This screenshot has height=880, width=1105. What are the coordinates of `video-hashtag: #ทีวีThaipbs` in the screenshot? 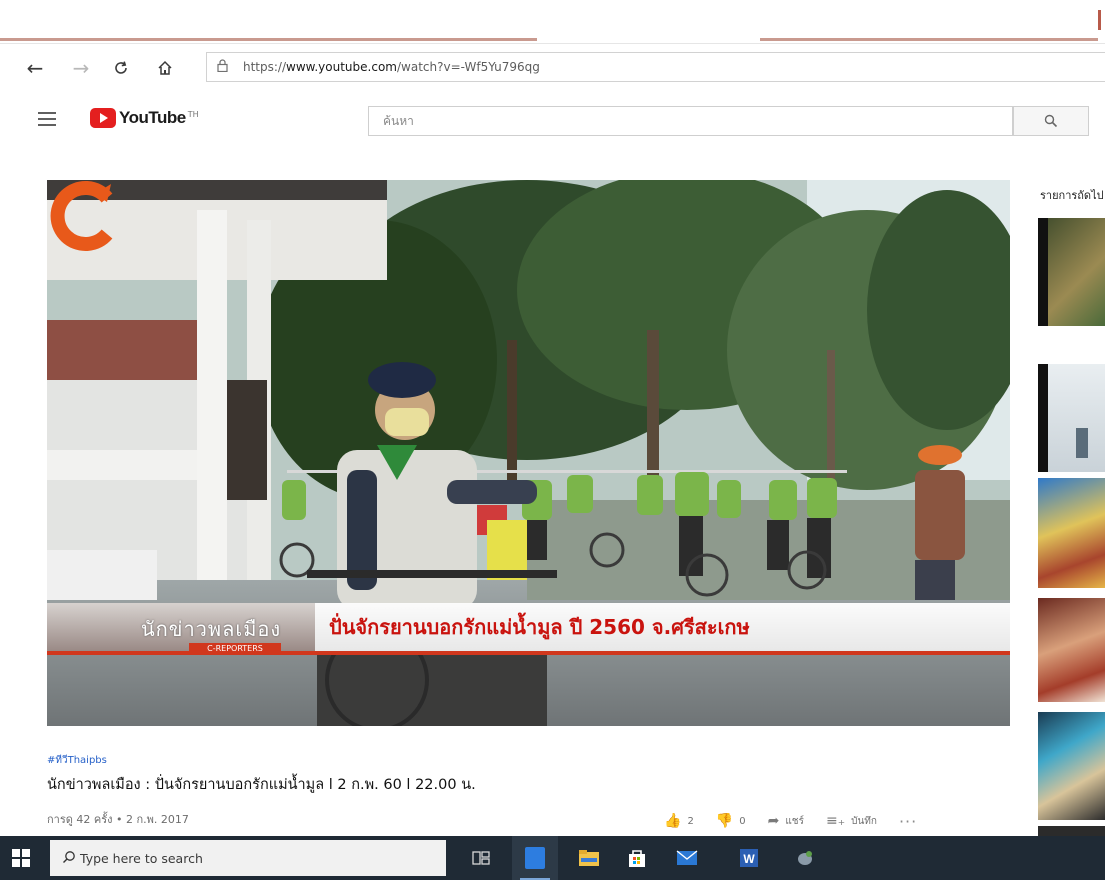 It's located at (77, 760).